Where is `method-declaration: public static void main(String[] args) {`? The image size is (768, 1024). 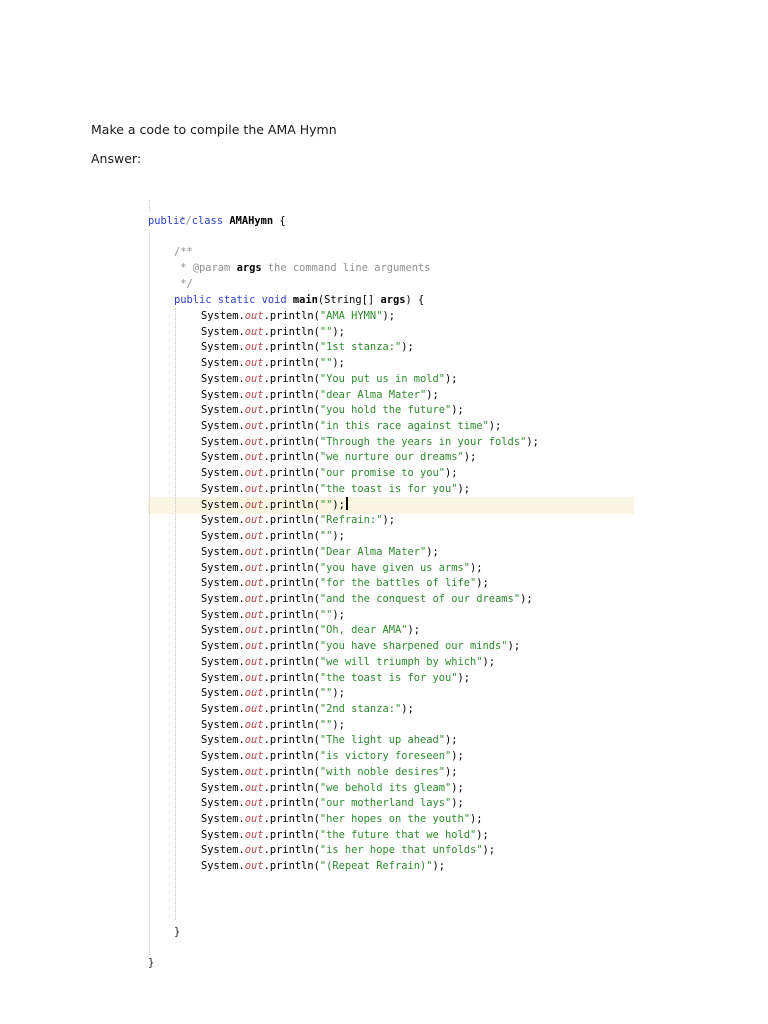
method-declaration: public static void main(String[] args) { is located at coordinates (299, 300).